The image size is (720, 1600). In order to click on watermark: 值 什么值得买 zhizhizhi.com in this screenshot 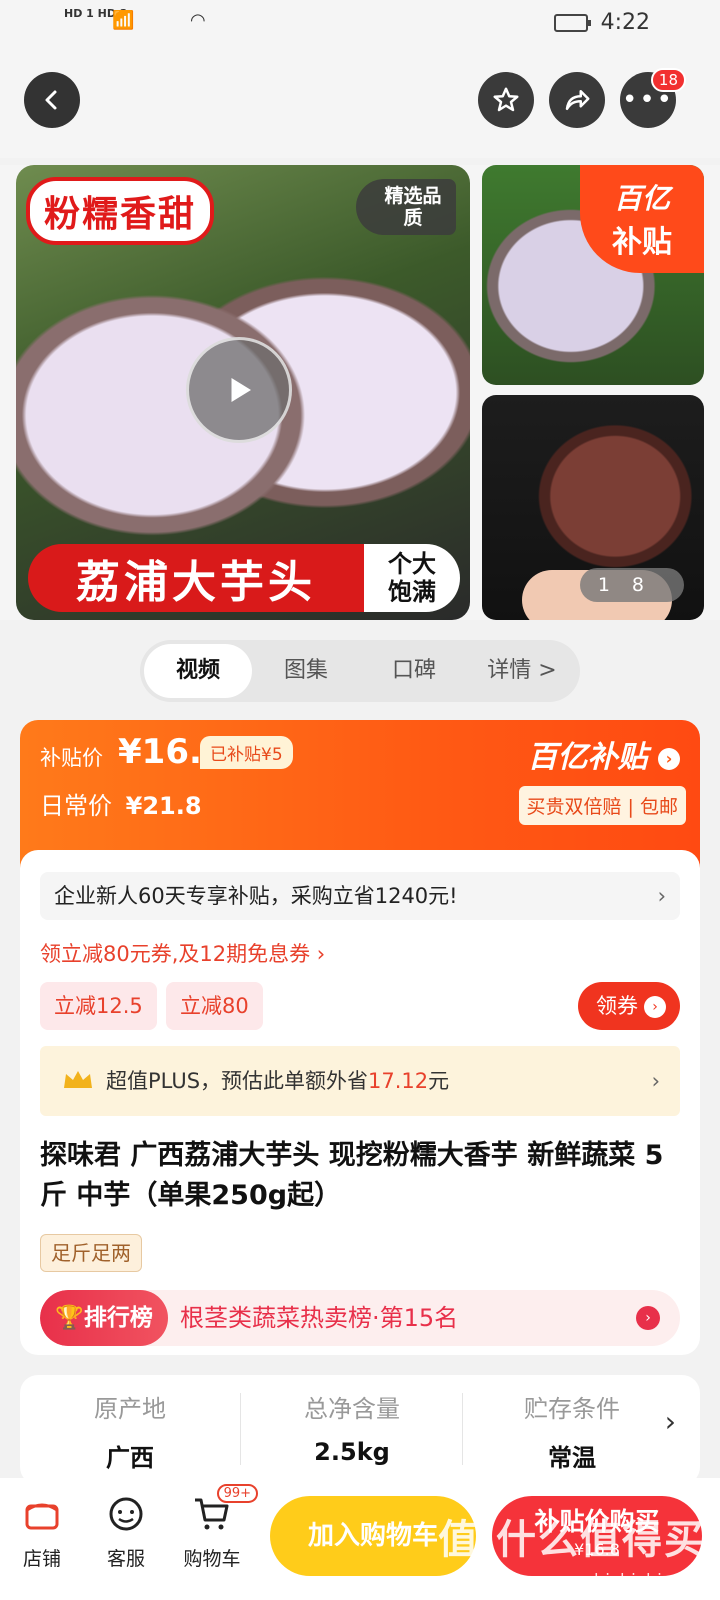, I will do `click(572, 1560)`.